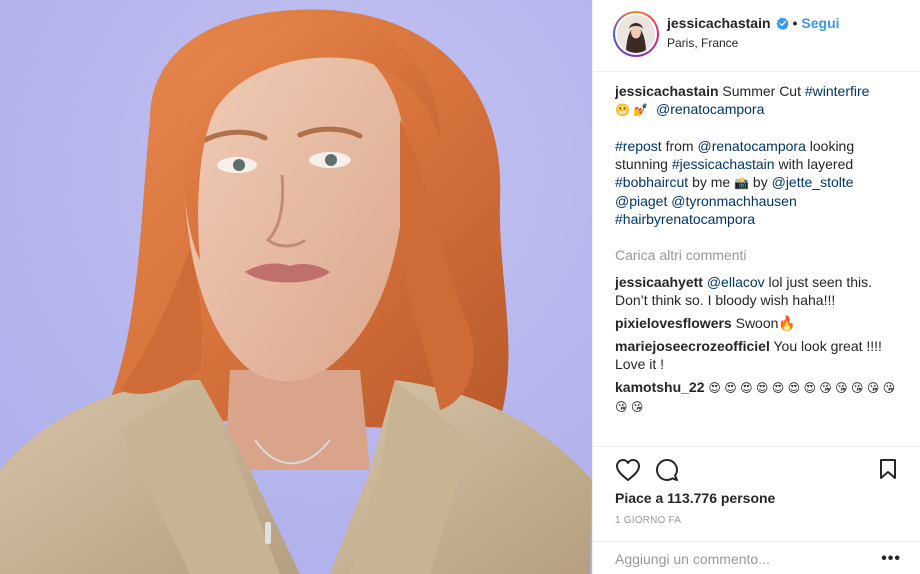 The width and height of the screenshot is (920, 574). I want to click on load-more-comments-button: Carica altri commenti, so click(760, 255).